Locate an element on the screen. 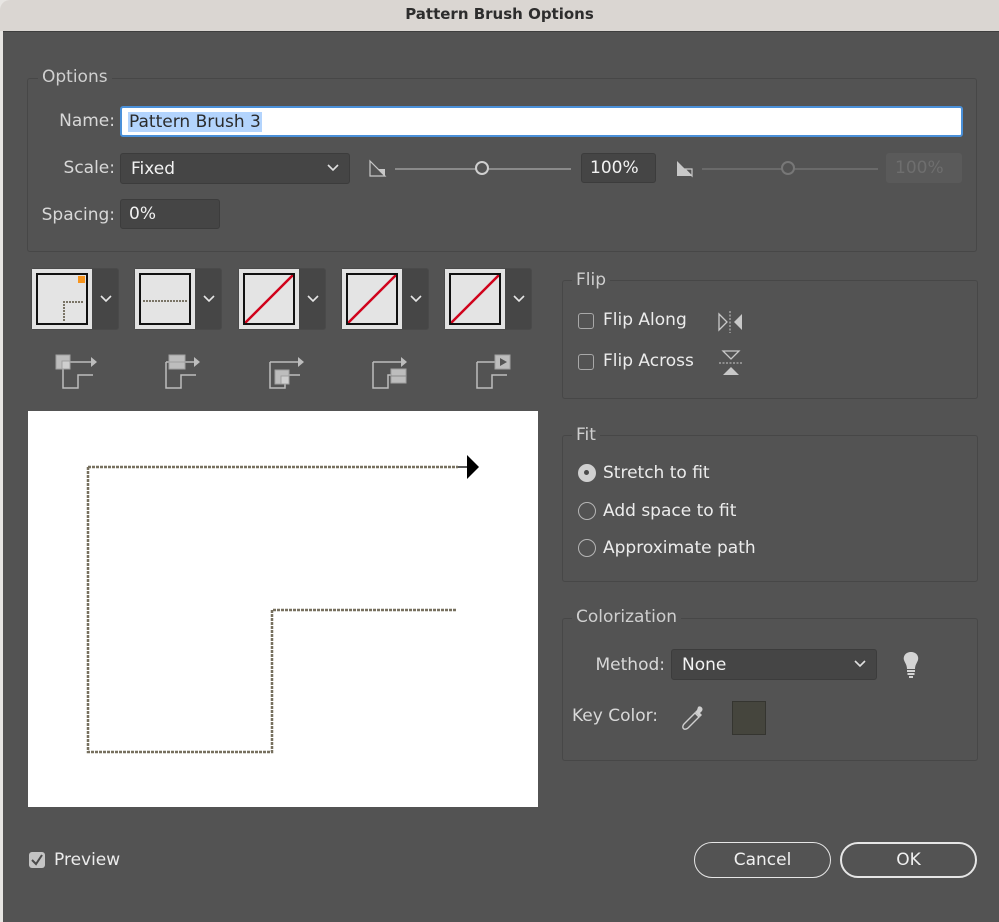  flip-along-icon is located at coordinates (730, 322).